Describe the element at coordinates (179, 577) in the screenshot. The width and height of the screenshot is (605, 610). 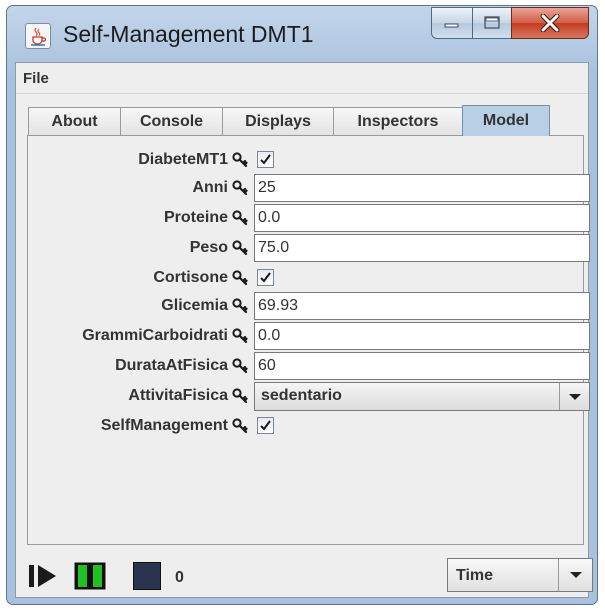
I see `step-counter: 0` at that location.